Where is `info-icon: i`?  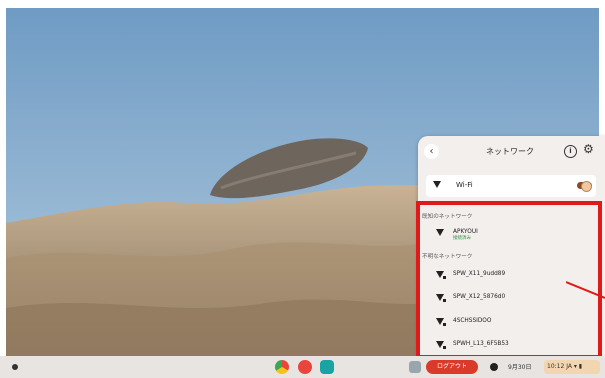 info-icon: i is located at coordinates (570, 151).